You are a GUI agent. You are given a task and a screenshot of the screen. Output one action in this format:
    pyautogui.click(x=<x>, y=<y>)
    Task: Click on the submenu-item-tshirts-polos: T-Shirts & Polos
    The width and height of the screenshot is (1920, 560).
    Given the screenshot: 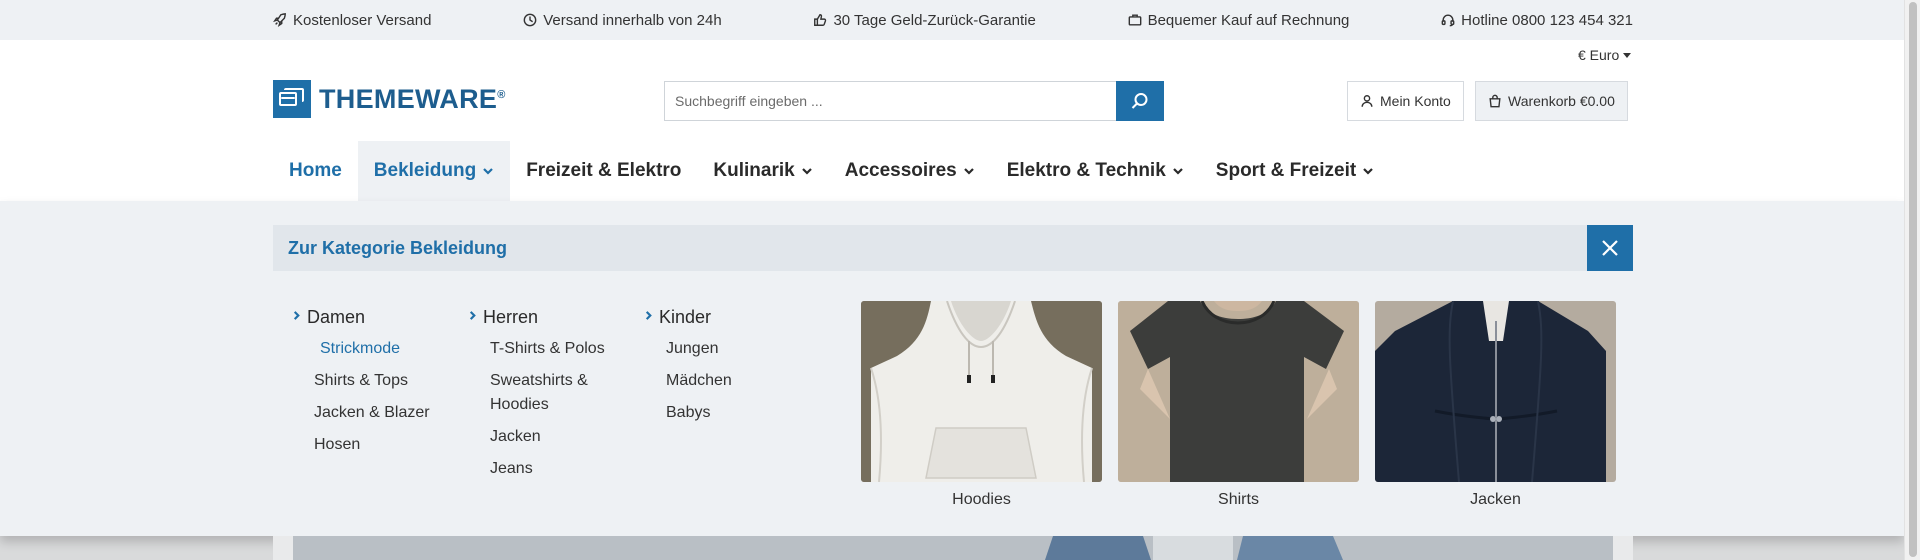 What is the action you would take?
    pyautogui.click(x=555, y=349)
    